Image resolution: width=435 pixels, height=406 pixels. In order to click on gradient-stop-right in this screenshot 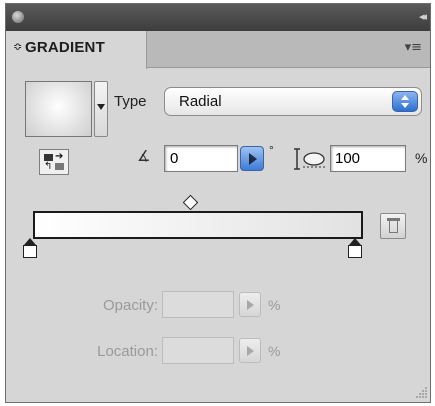, I will do `click(355, 249)`.